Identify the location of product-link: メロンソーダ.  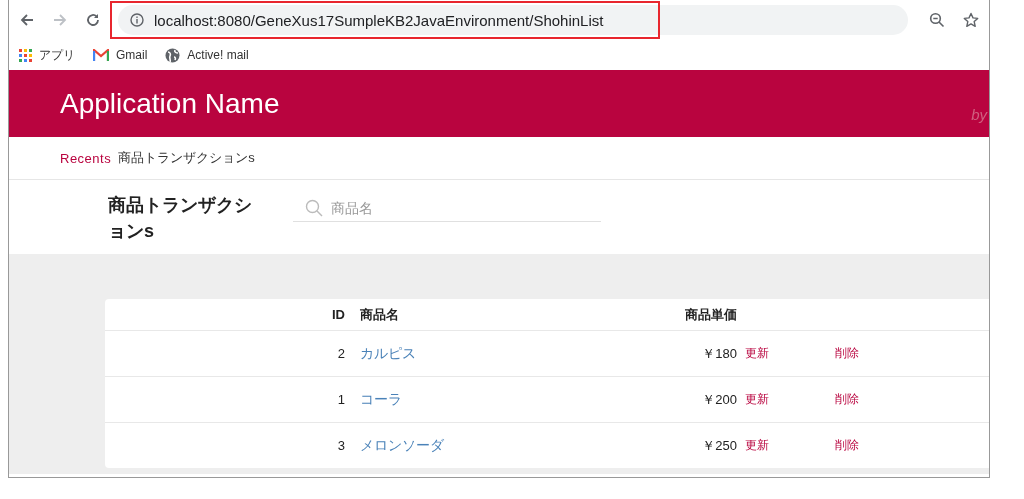
(402, 444).